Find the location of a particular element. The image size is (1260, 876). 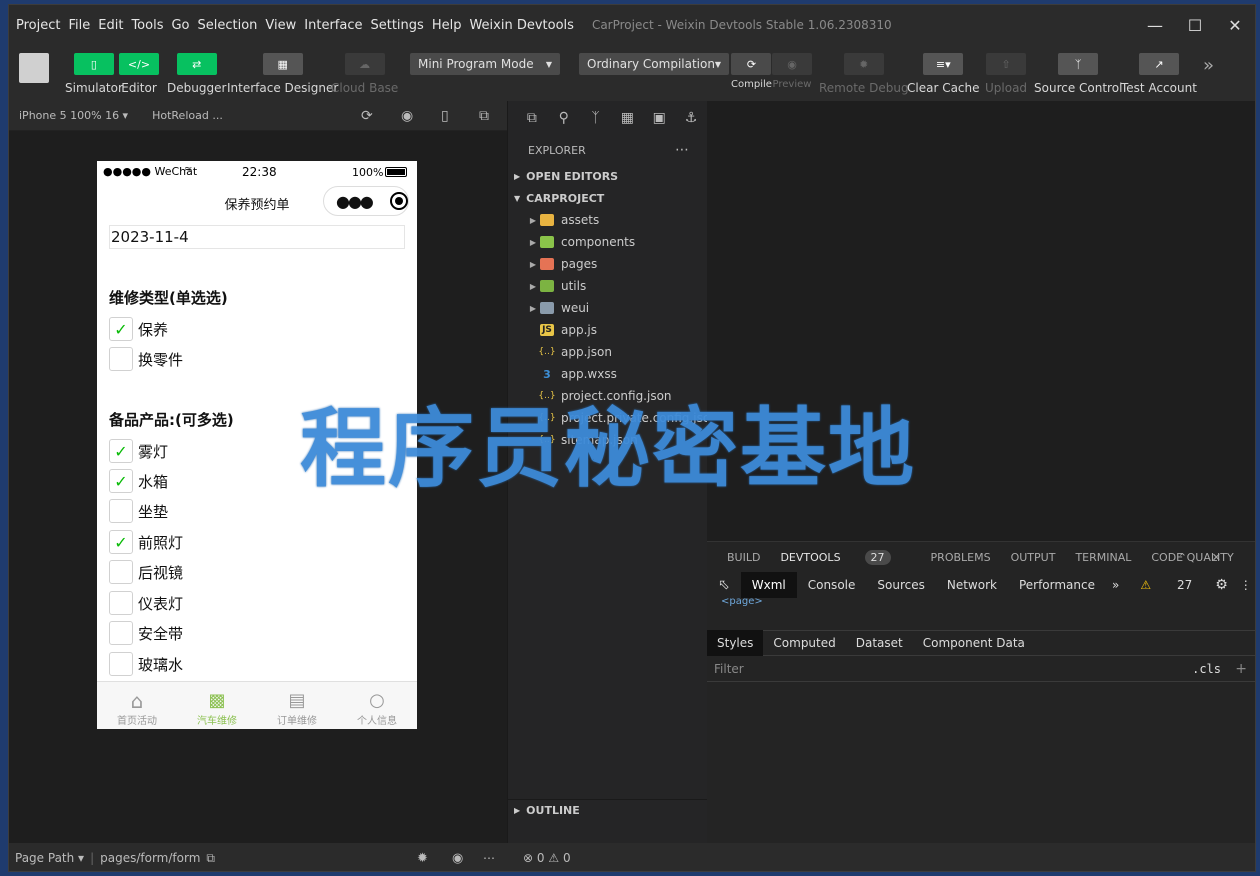

menu-edit: Edit is located at coordinates (110, 25).